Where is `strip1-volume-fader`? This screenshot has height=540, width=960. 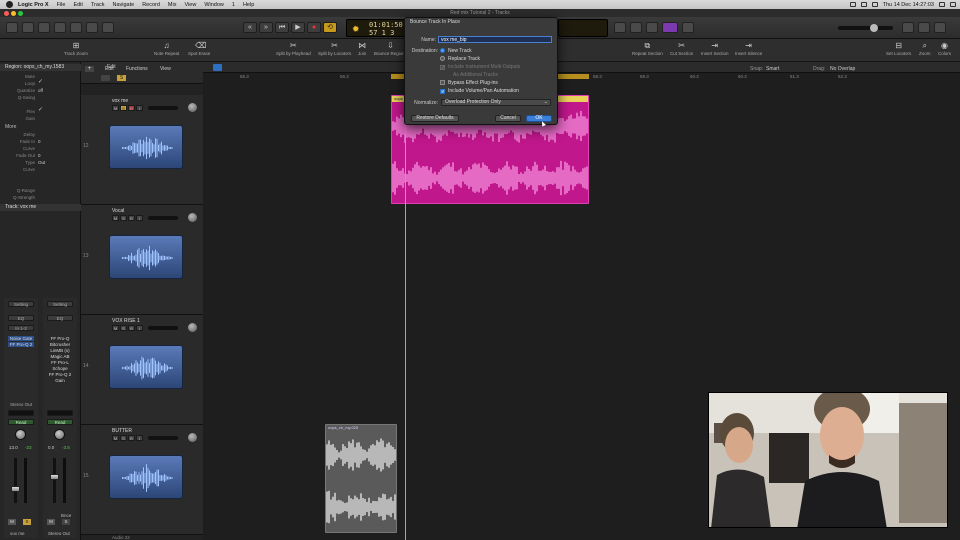
strip1-volume-fader is located at coordinates (15, 480).